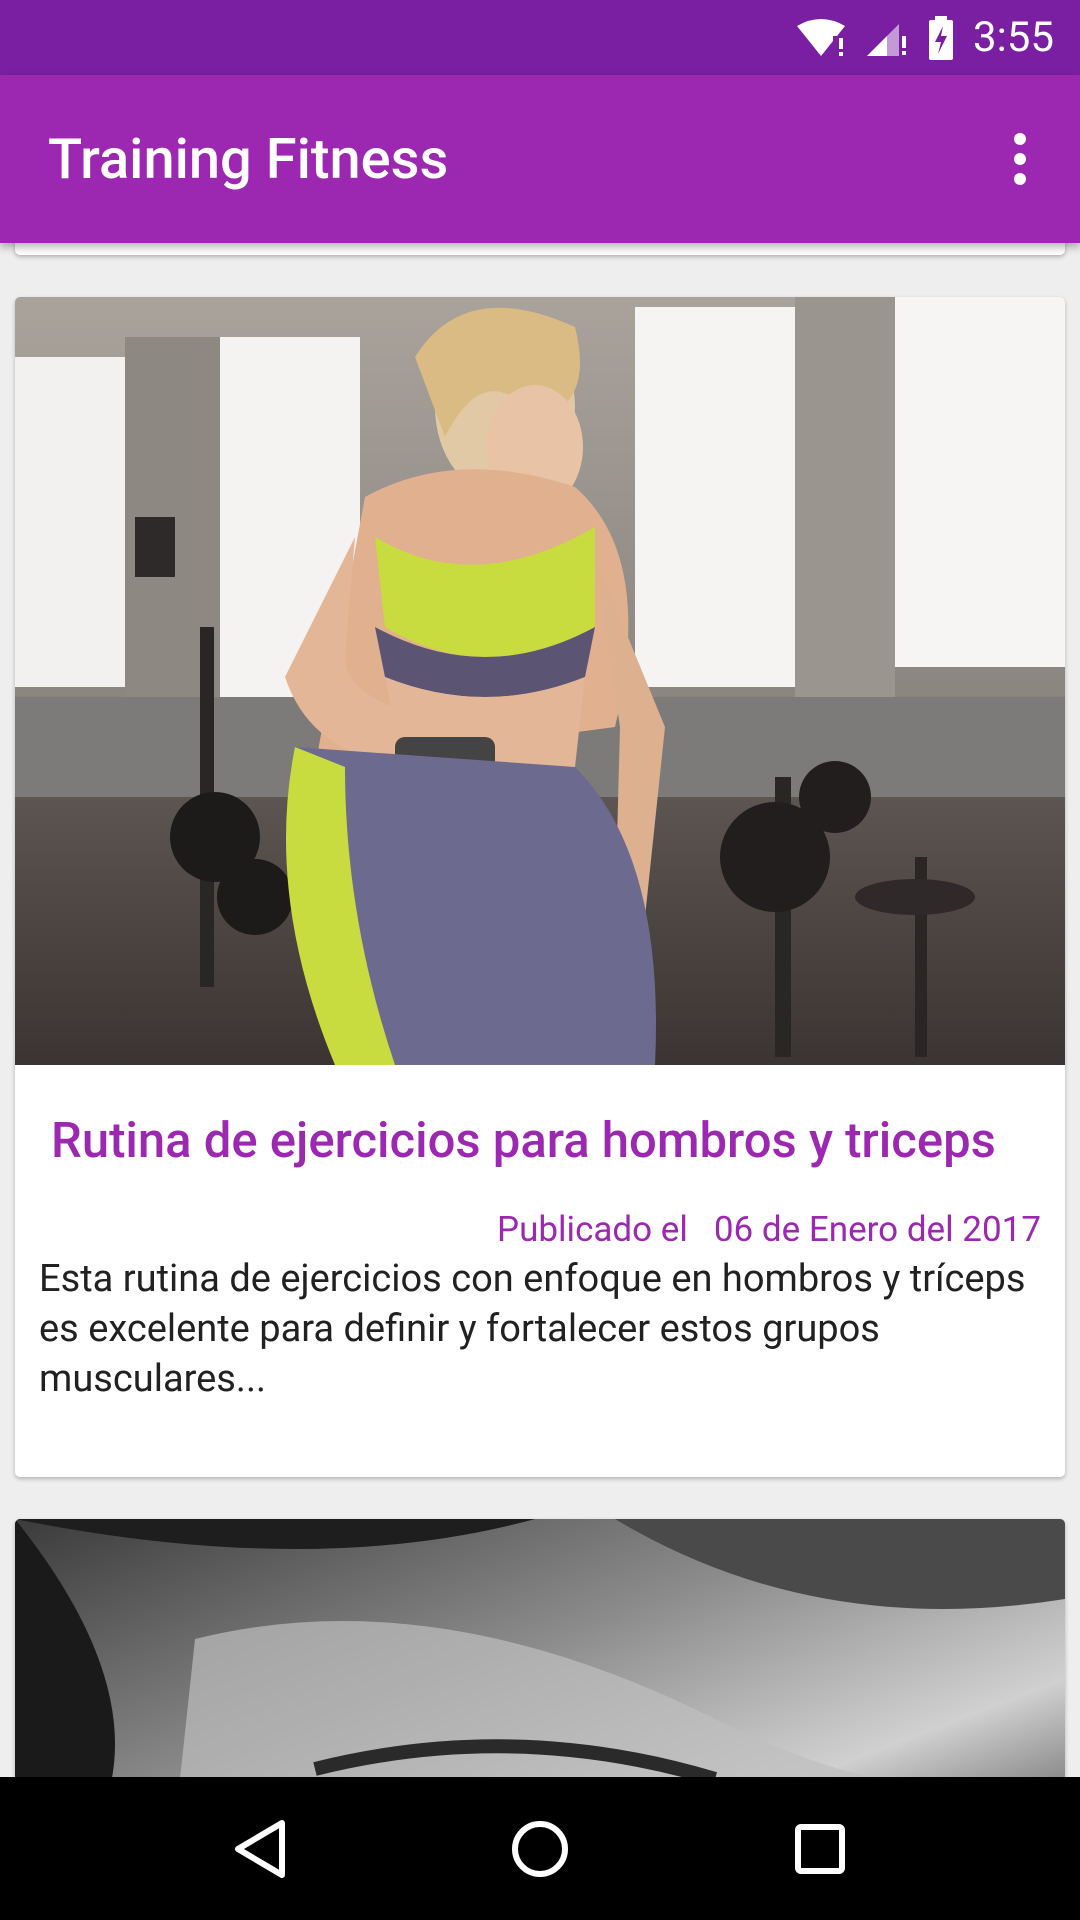  Describe the element at coordinates (540, 37) in the screenshot. I see `status-bar: 3:55` at that location.